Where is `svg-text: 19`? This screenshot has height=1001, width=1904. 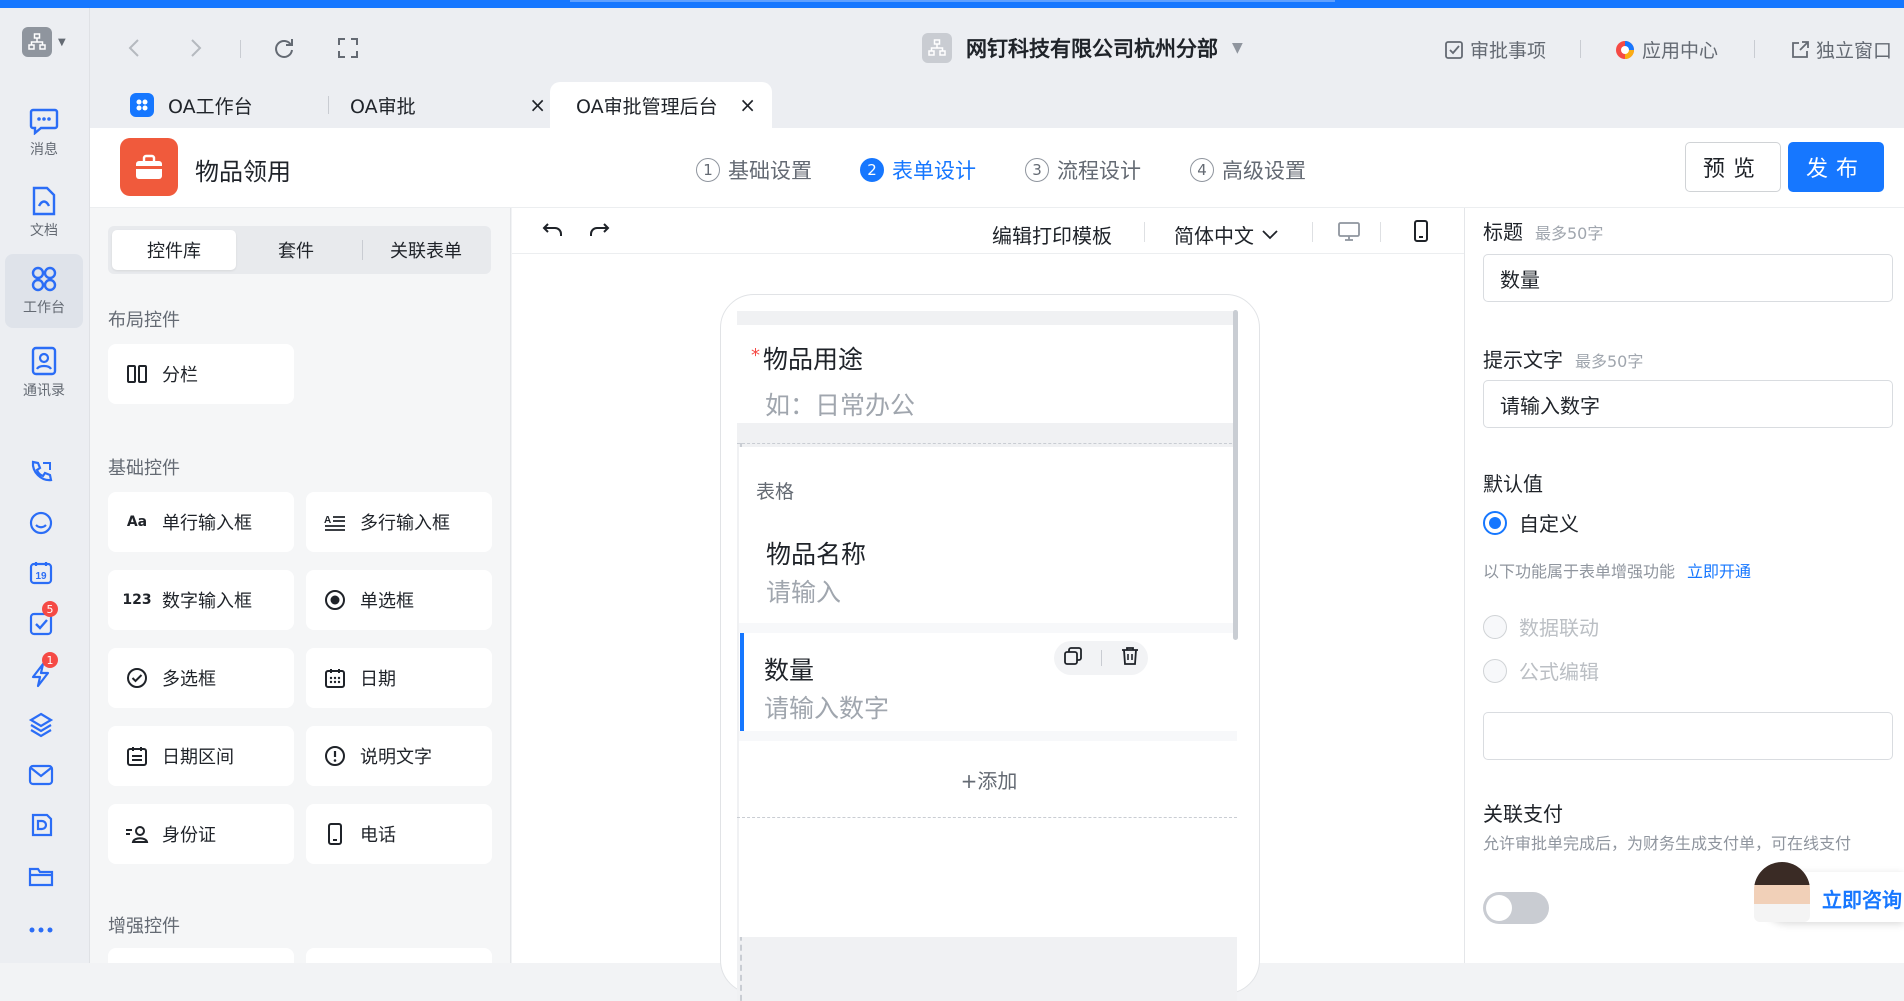
svg-text: 19 is located at coordinates (41, 576).